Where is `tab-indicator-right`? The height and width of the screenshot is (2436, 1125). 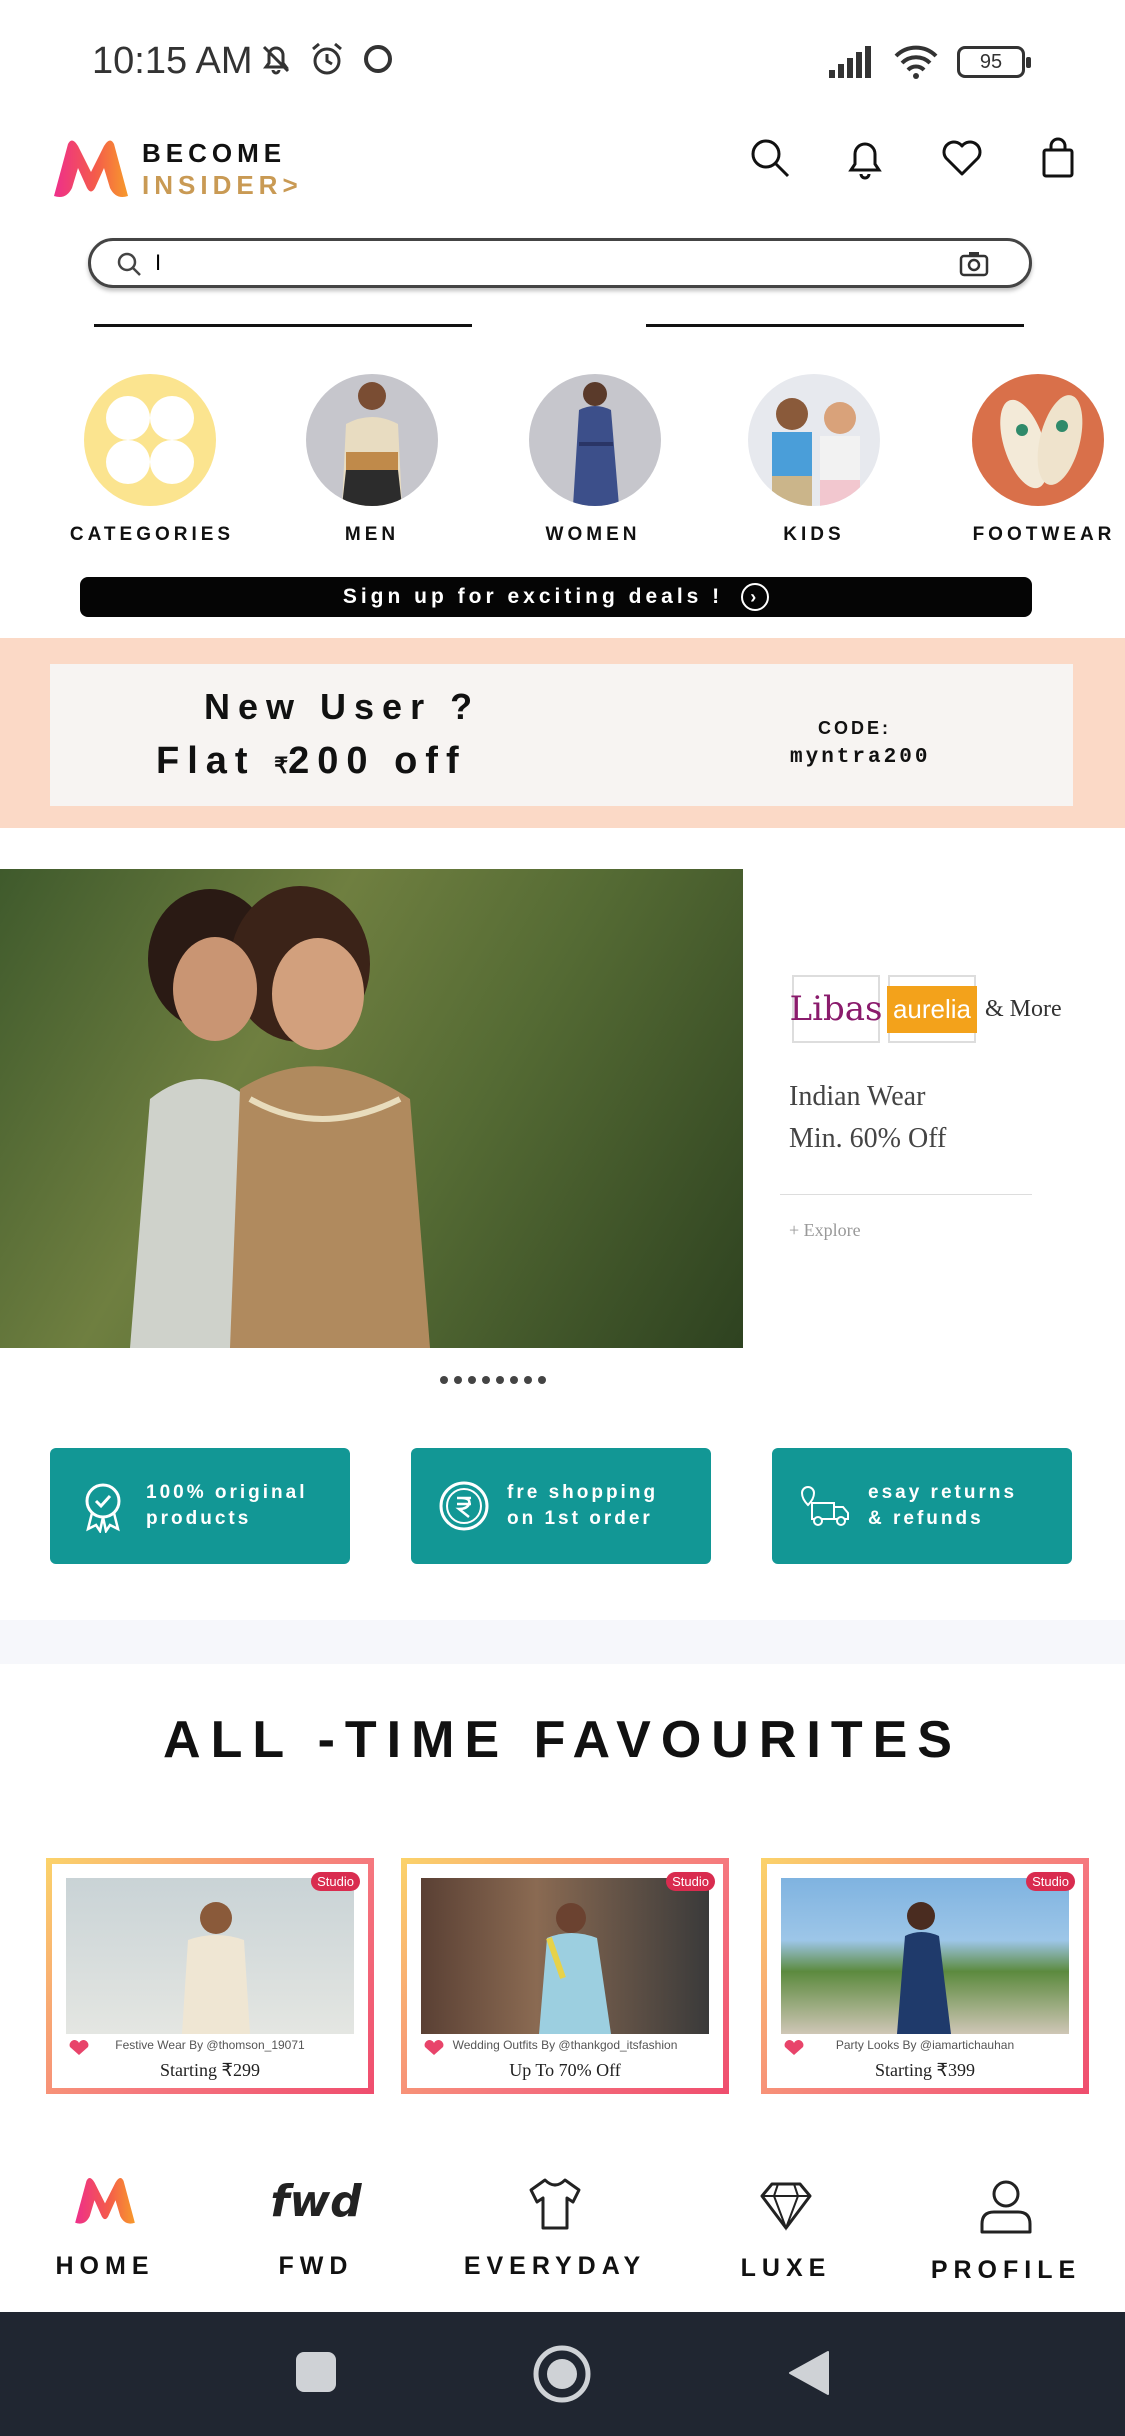 tab-indicator-right is located at coordinates (835, 325).